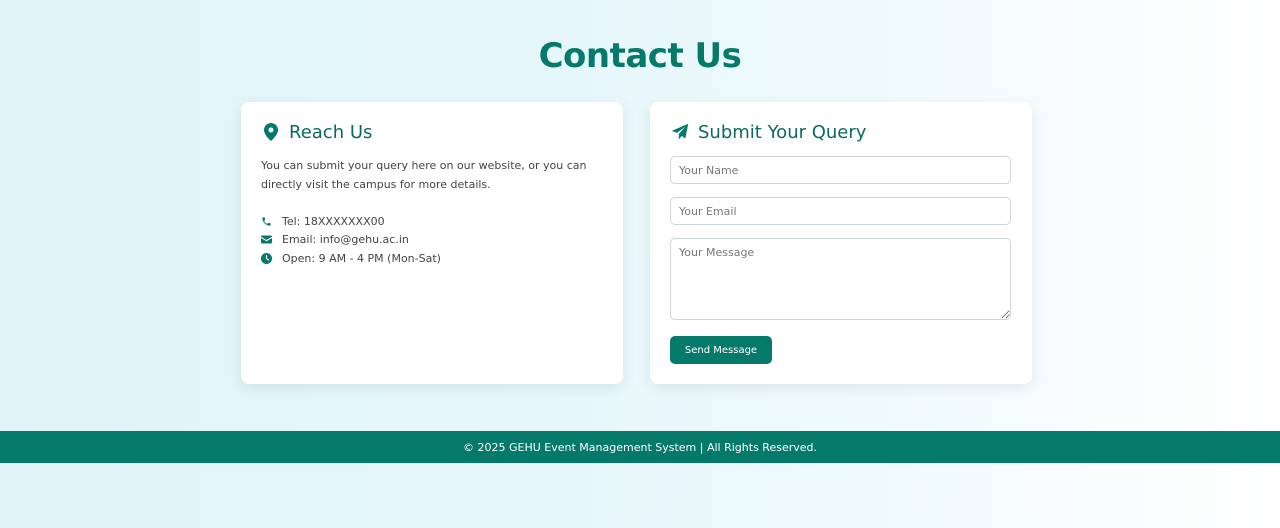 The width and height of the screenshot is (1280, 528). I want to click on contact-hours-text: Open: 9 AM - 4 PM (Mon-Sat), so click(361, 258).